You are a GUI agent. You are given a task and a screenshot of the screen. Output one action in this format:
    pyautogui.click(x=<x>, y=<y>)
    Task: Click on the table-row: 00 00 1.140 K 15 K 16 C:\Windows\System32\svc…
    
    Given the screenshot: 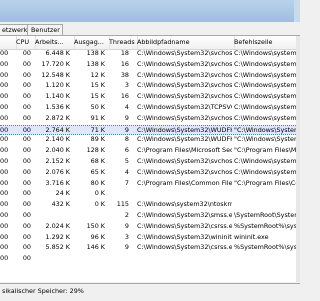 What is the action you would take?
    pyautogui.click(x=148, y=96)
    